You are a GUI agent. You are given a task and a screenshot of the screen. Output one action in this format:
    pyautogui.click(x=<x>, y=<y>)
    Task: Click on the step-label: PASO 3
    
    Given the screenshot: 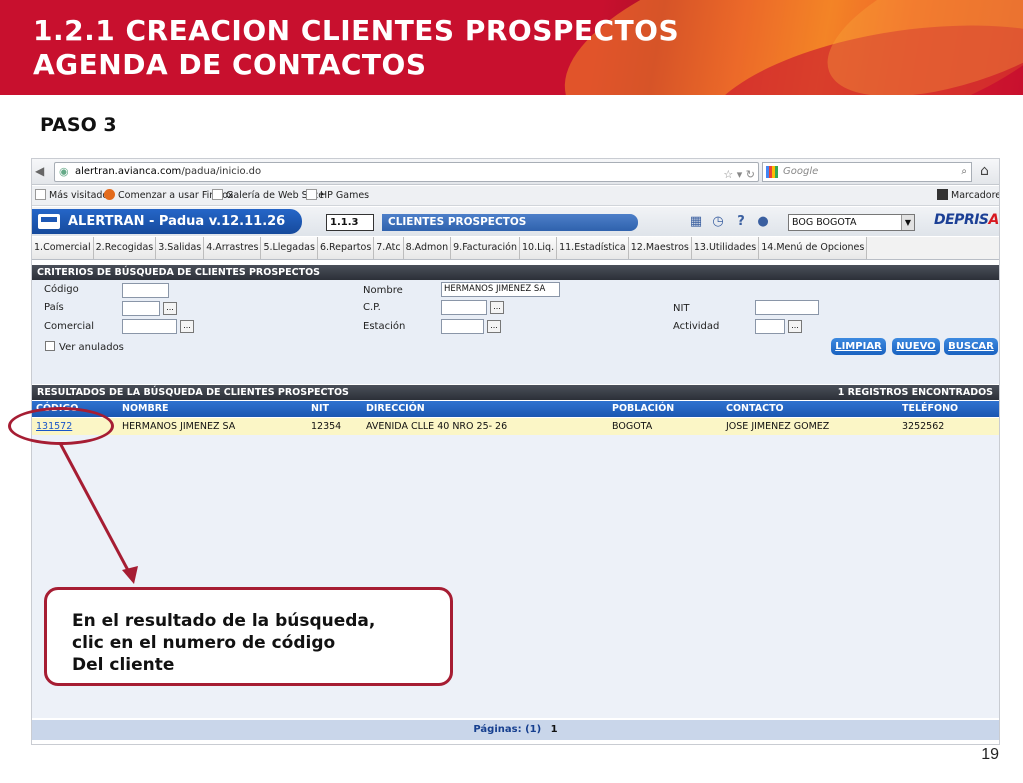 What is the action you would take?
    pyautogui.click(x=78, y=125)
    